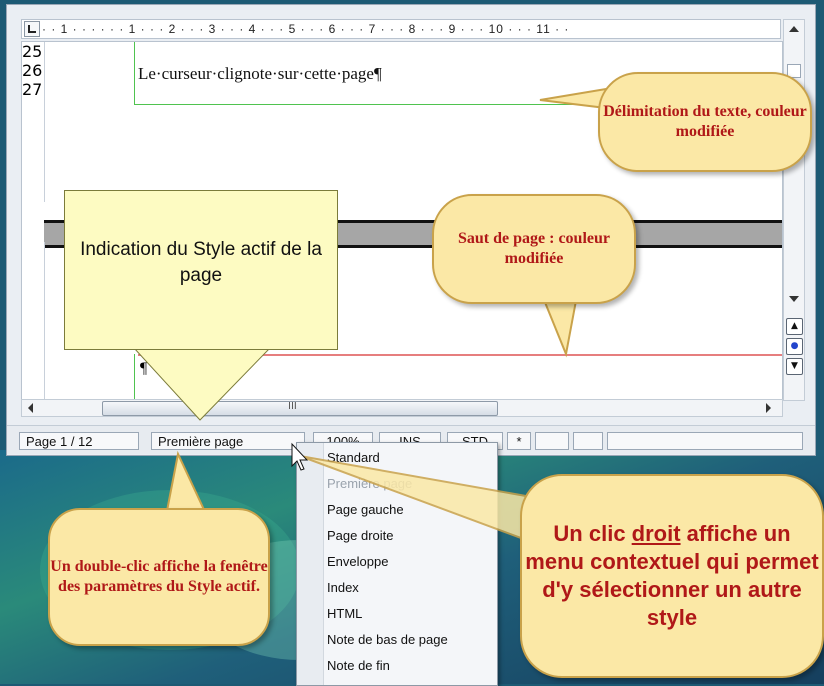 The image size is (824, 686). What do you see at coordinates (300, 456) in the screenshot?
I see `mouse-cursor-icon` at bounding box center [300, 456].